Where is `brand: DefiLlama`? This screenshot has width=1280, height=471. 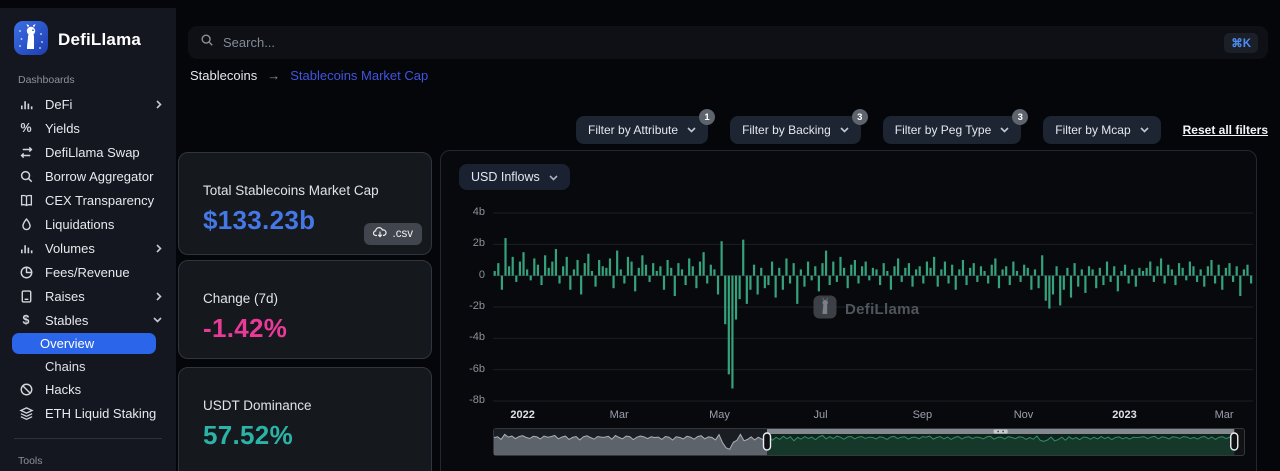 brand: DefiLlama is located at coordinates (88, 33).